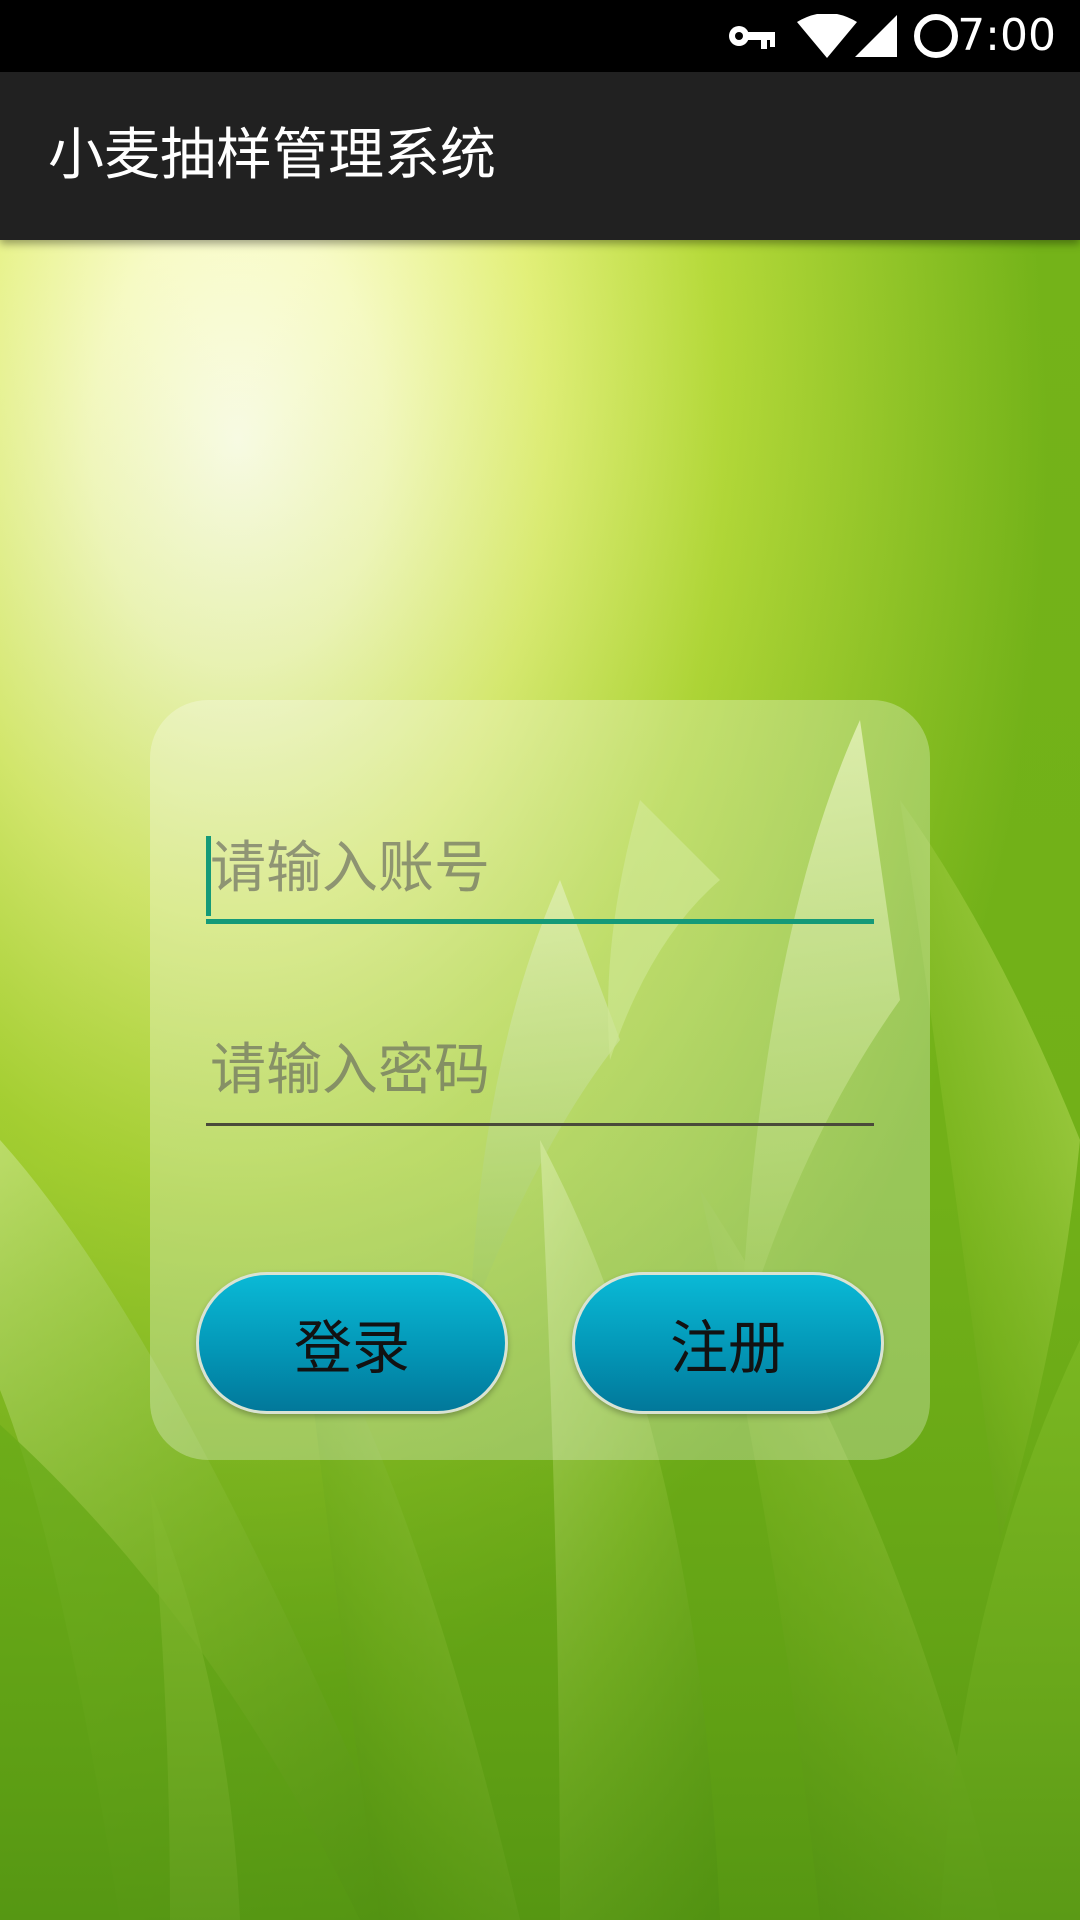 The height and width of the screenshot is (1920, 1080). Describe the element at coordinates (1006, 35) in the screenshot. I see `status-time: 7:00` at that location.